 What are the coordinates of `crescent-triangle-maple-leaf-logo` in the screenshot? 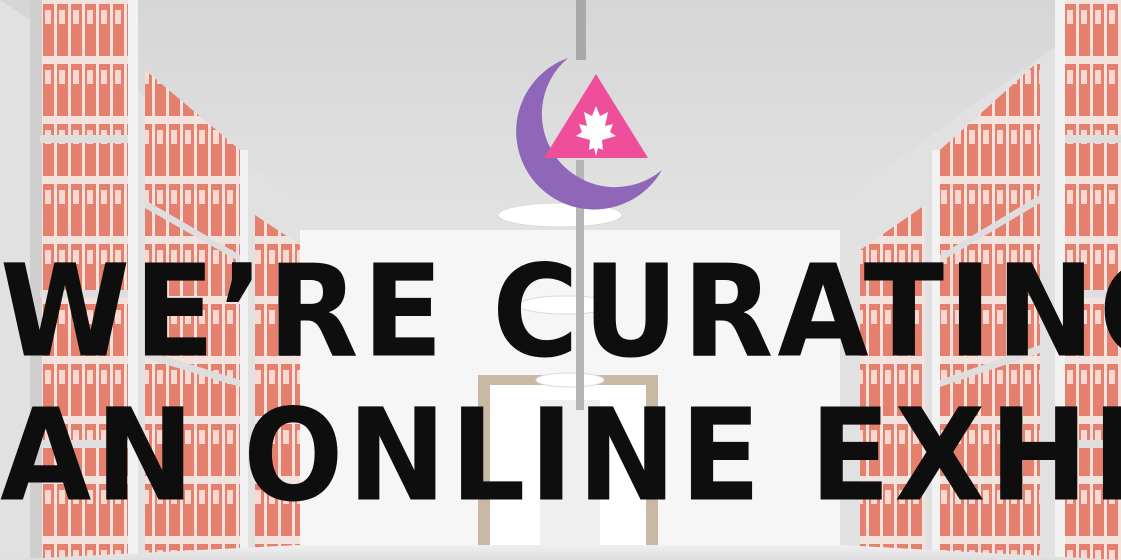 It's located at (589, 134).